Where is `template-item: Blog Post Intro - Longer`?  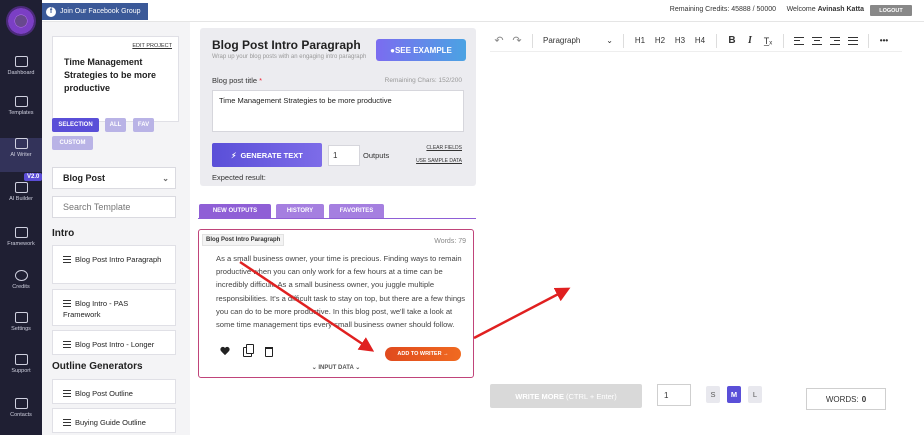 template-item: Blog Post Intro - Longer is located at coordinates (114, 342).